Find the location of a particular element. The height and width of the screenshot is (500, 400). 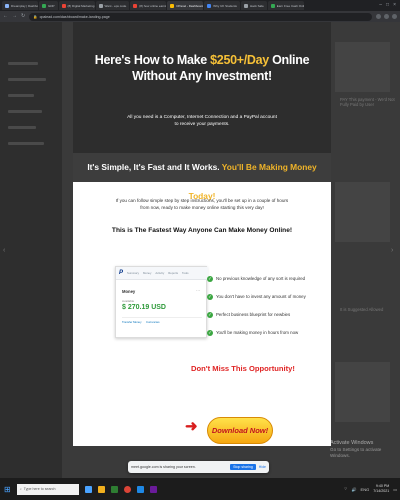

windows-start-icon: ⊞ is located at coordinates (7, 489).